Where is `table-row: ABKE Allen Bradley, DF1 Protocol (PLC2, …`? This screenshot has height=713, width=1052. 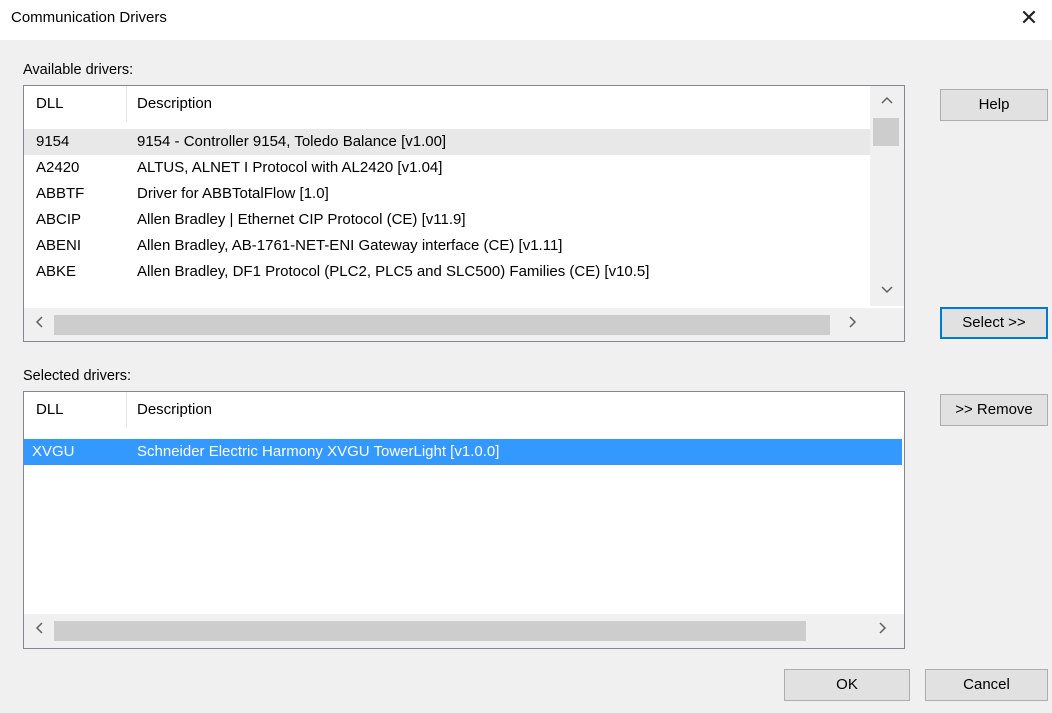 table-row: ABKE Allen Bradley, DF1 Protocol (PLC2, … is located at coordinates (447, 272).